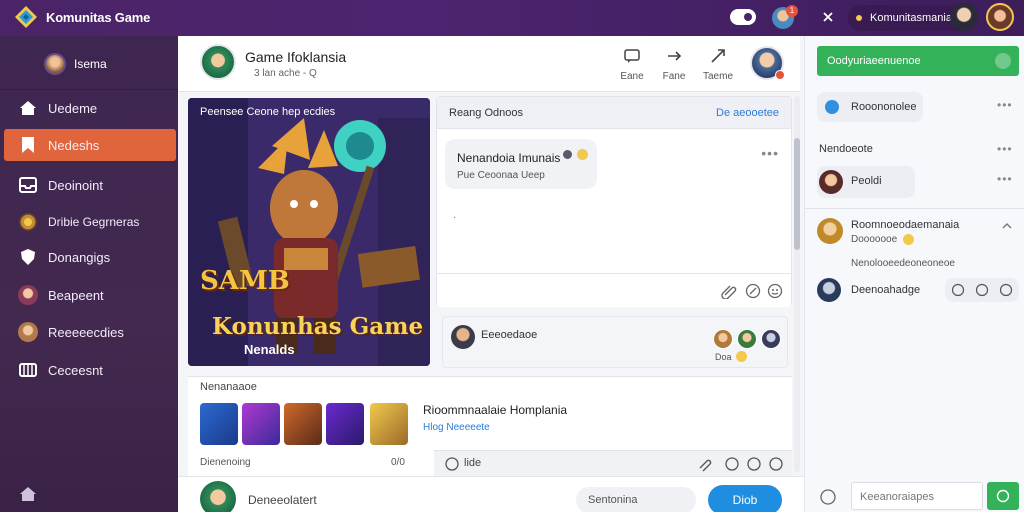 This screenshot has height=512, width=1024. I want to click on list-item: Peoldi, so click(866, 182).